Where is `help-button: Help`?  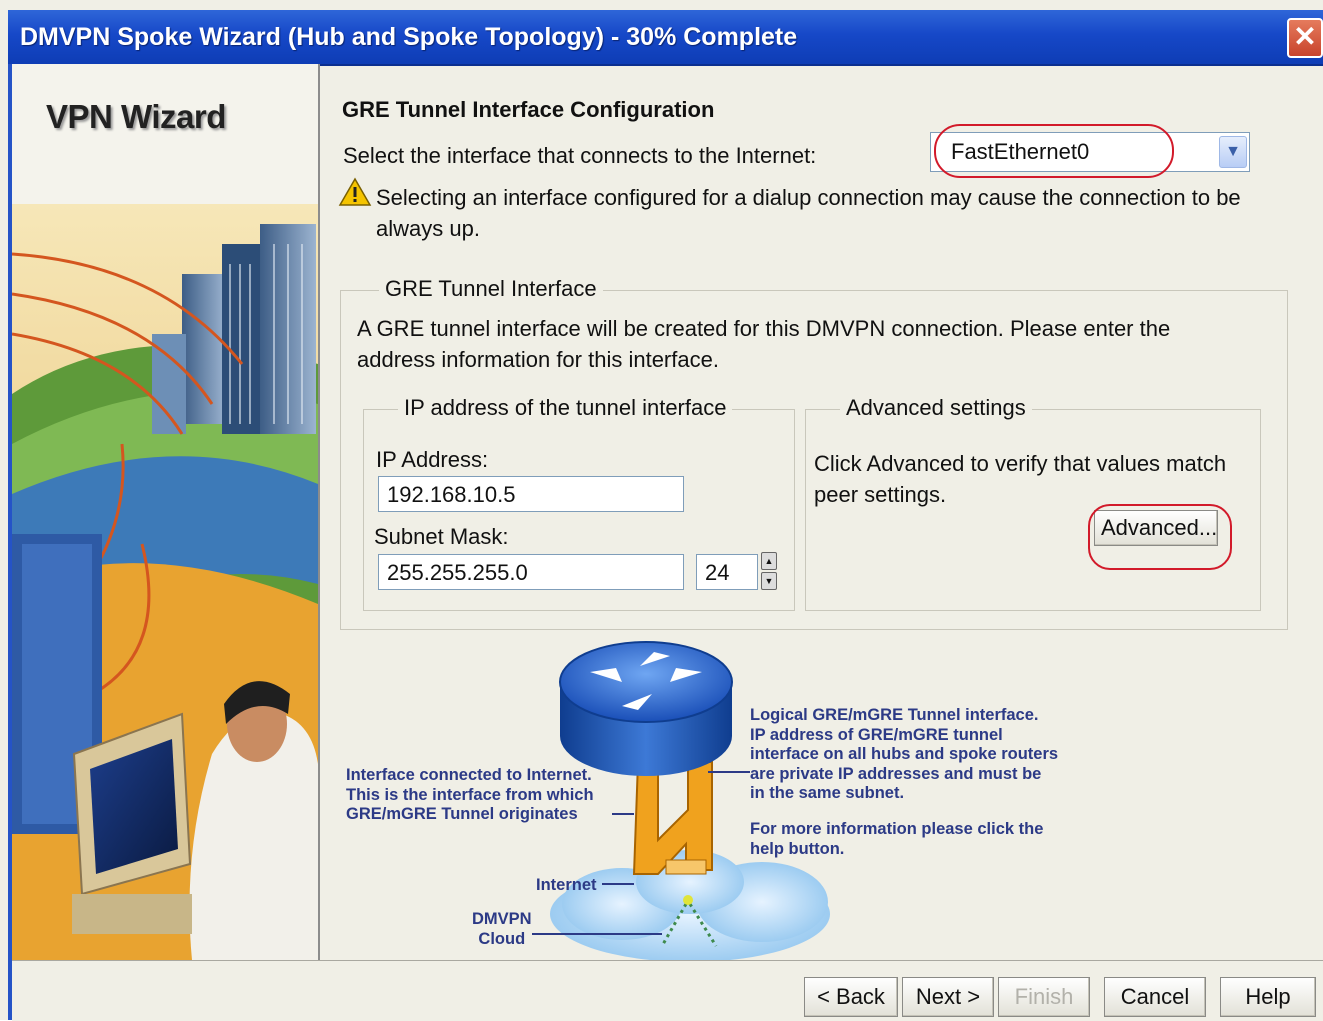 help-button: Help is located at coordinates (1268, 997).